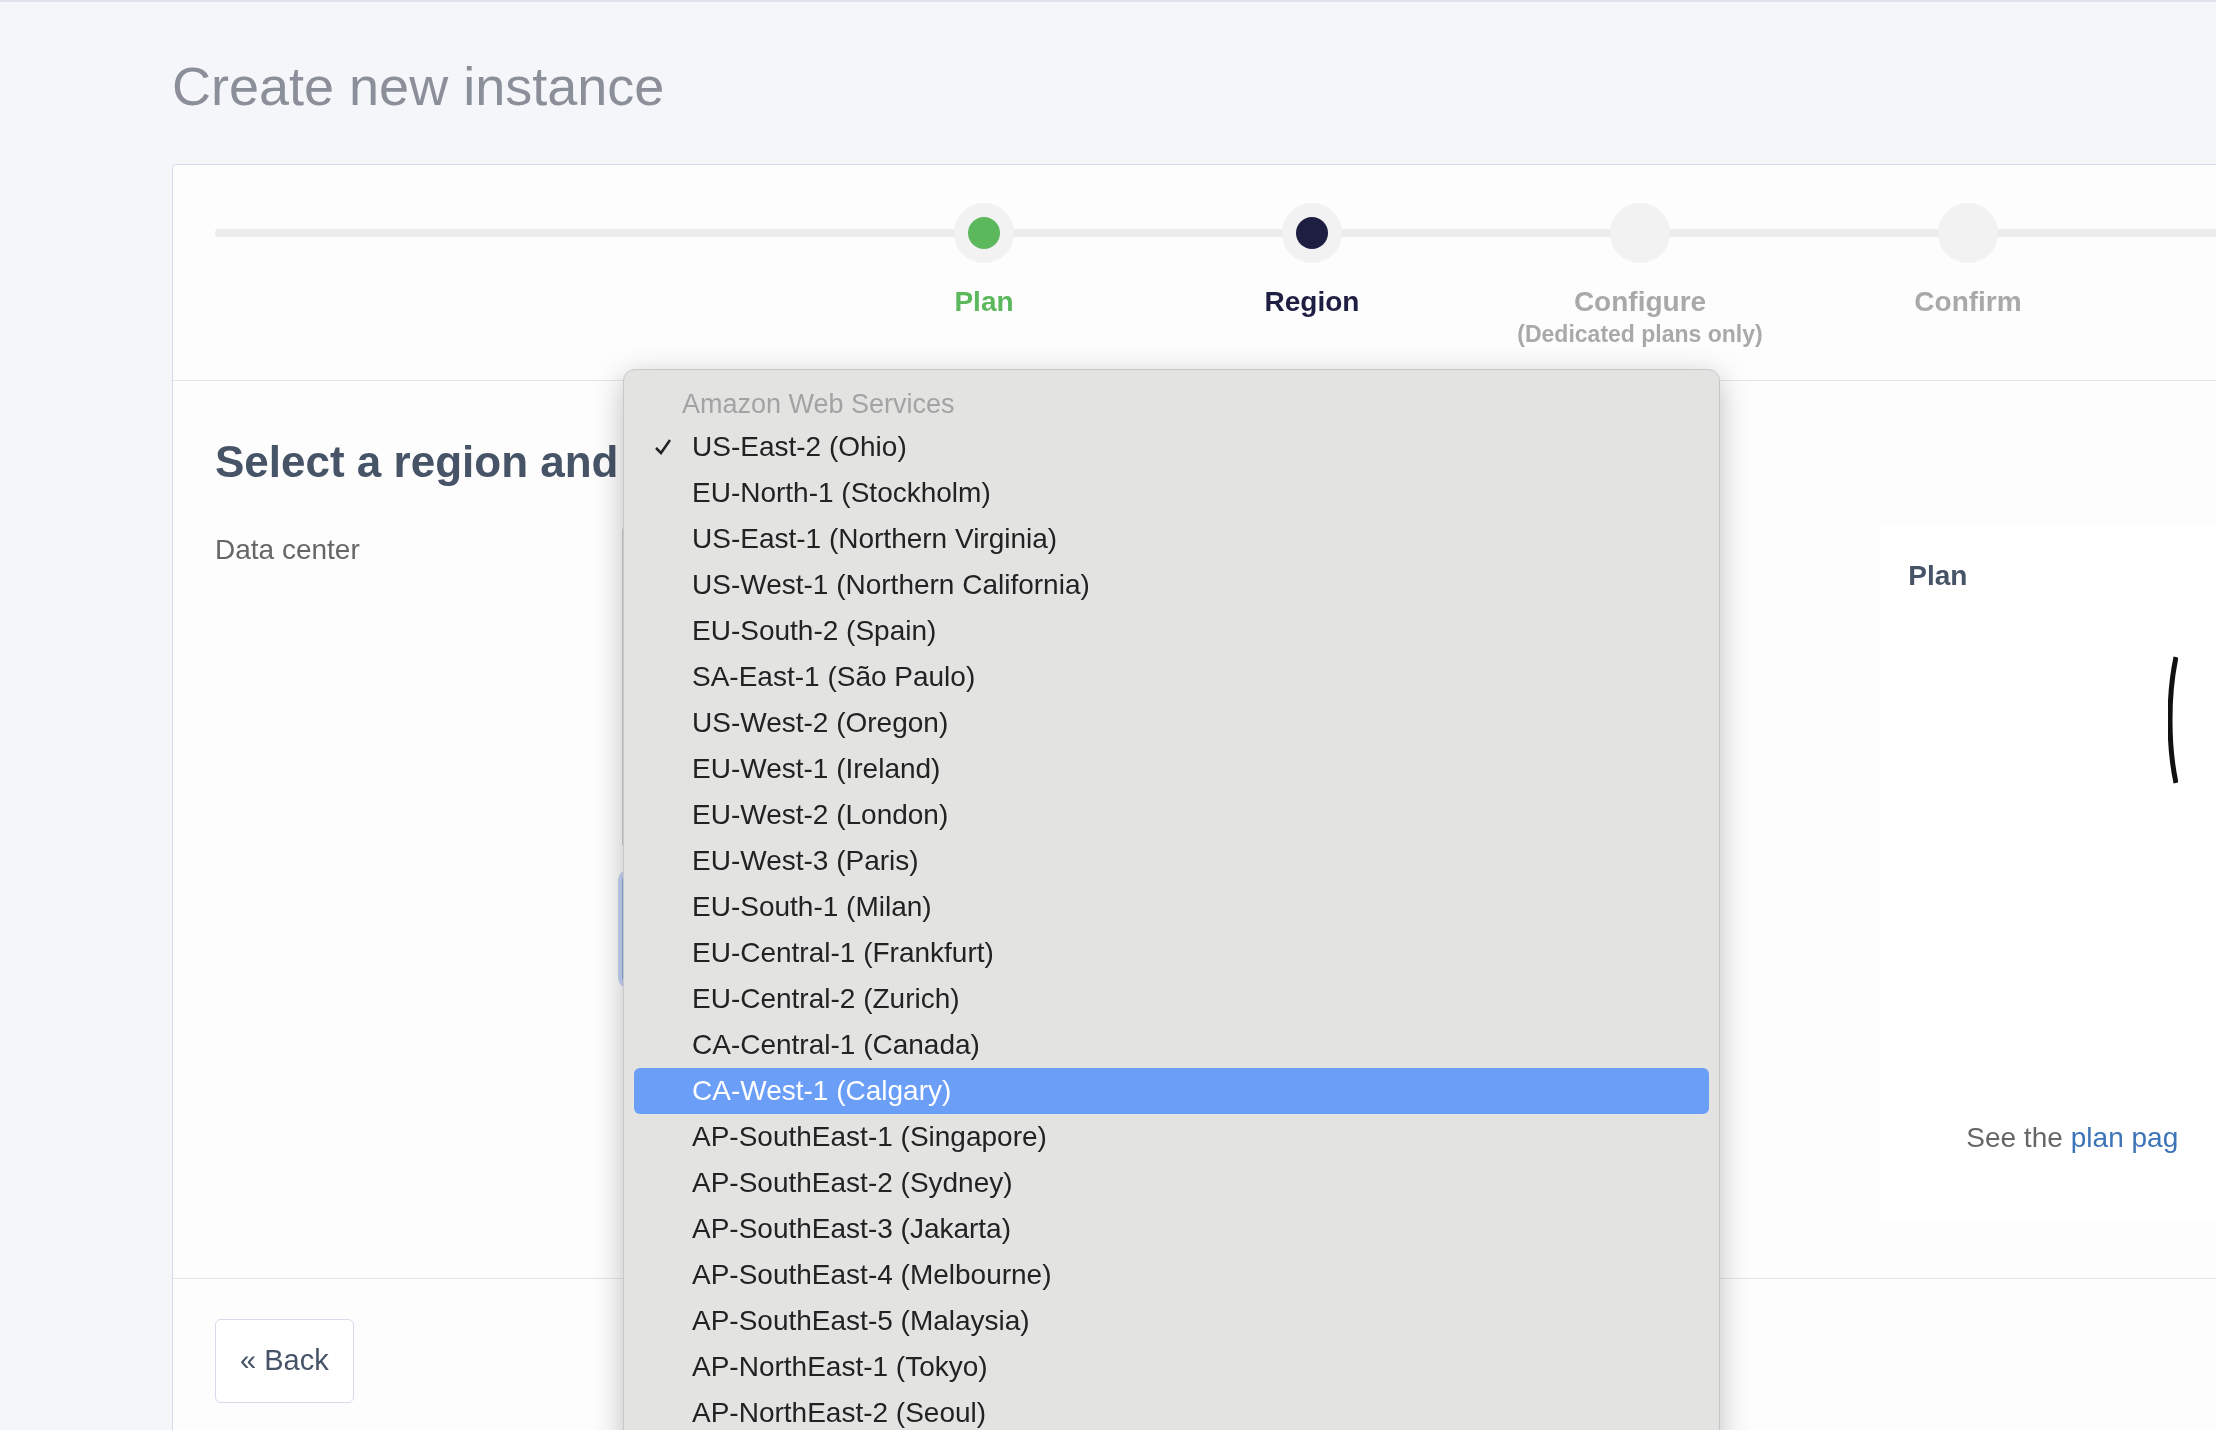 The image size is (2216, 1430). Describe the element at coordinates (663, 447) in the screenshot. I see `checkmark-icon` at that location.